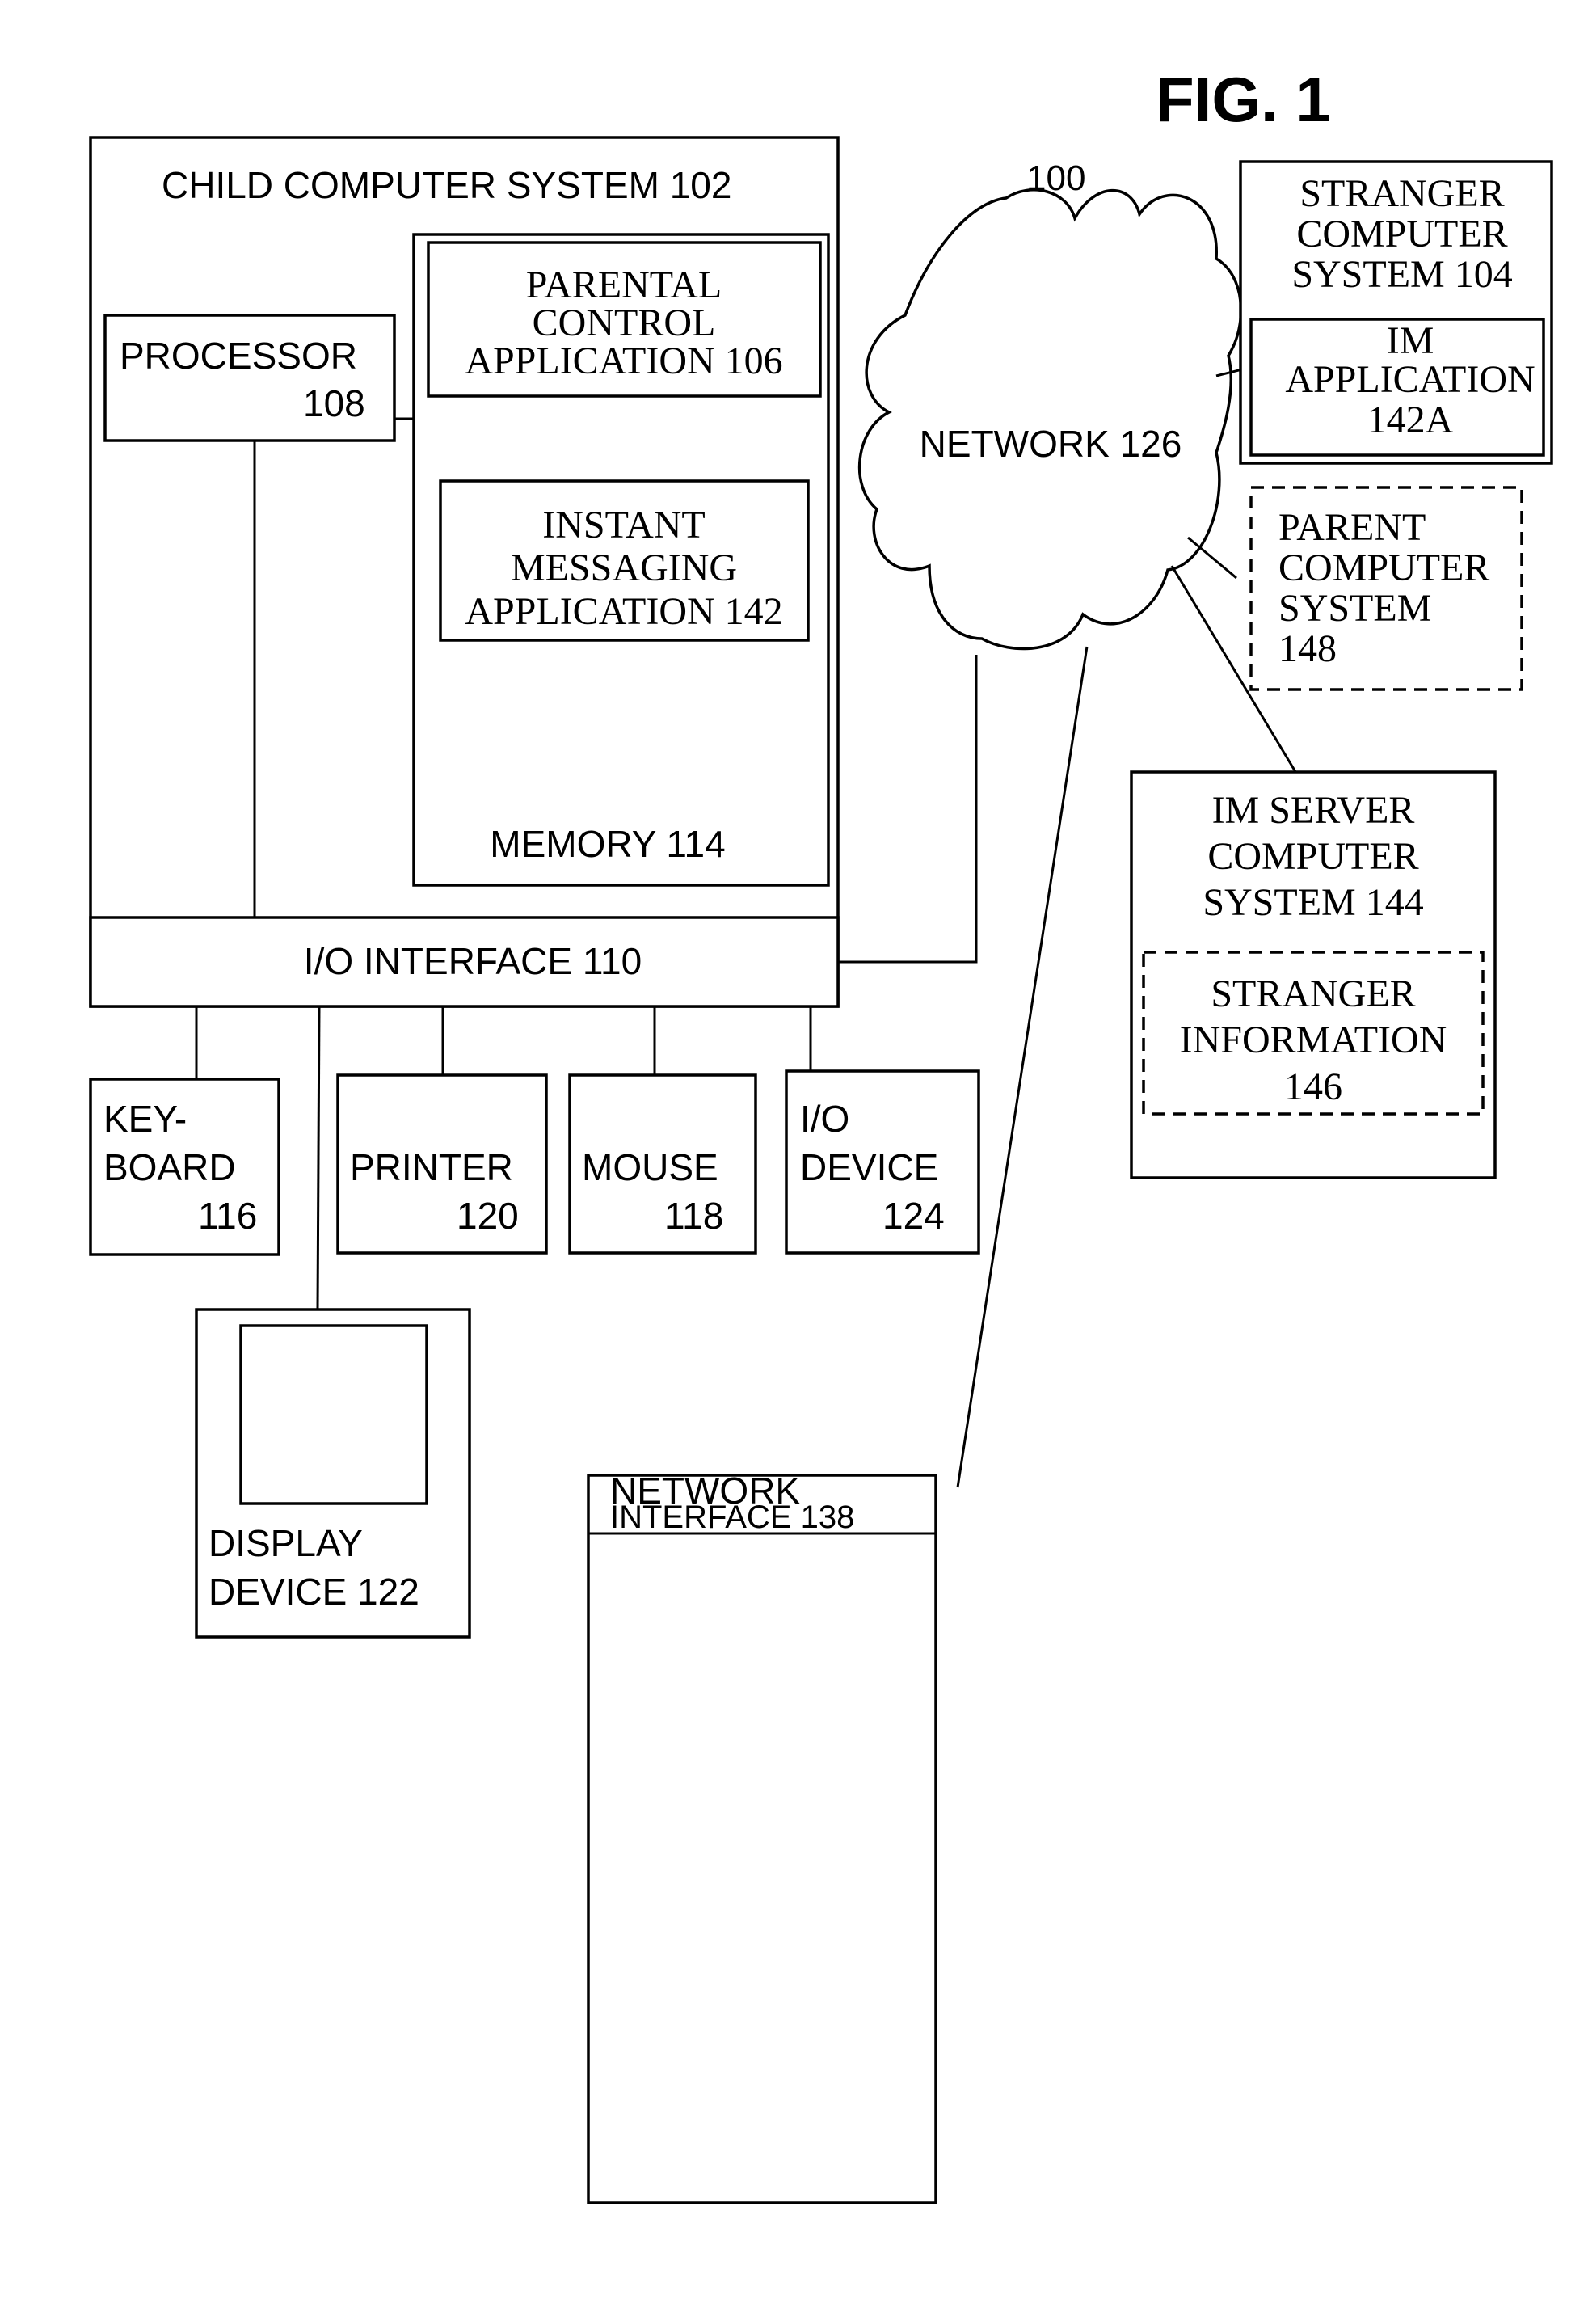 Image resolution: width=1588 pixels, height=2324 pixels. I want to click on io-device-124: I/O DEVICE 124, so click(882, 1162).